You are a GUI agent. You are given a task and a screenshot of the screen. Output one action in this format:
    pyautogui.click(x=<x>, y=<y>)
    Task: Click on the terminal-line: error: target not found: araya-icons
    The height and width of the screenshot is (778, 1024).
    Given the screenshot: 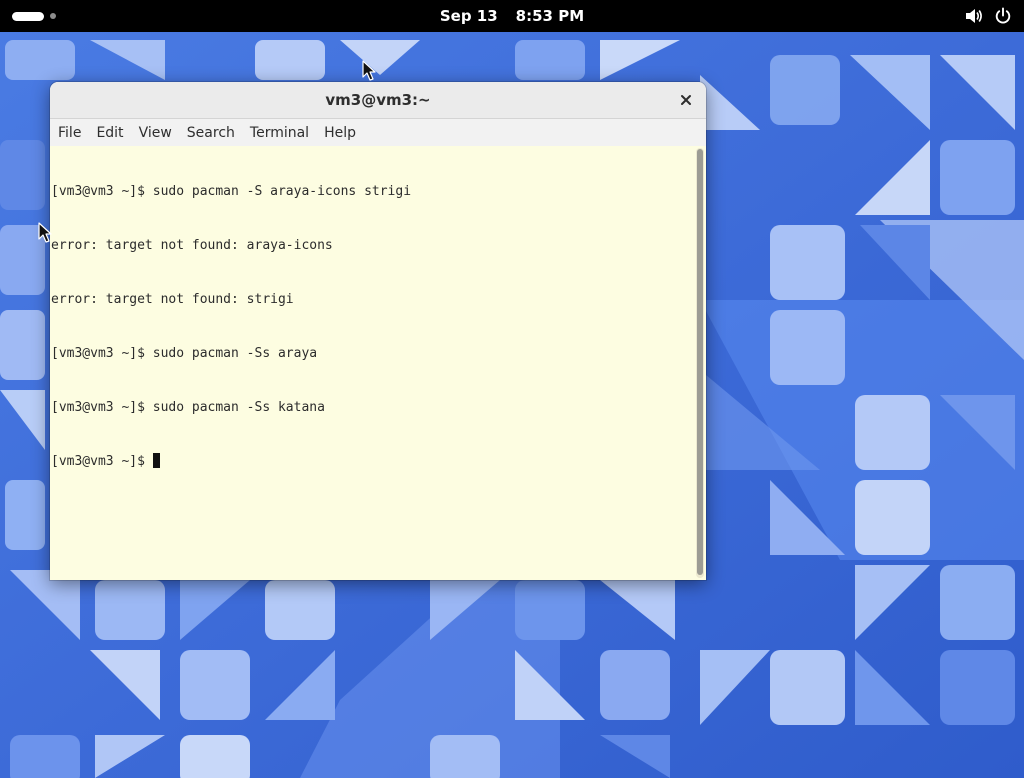 What is the action you would take?
    pyautogui.click(x=192, y=245)
    